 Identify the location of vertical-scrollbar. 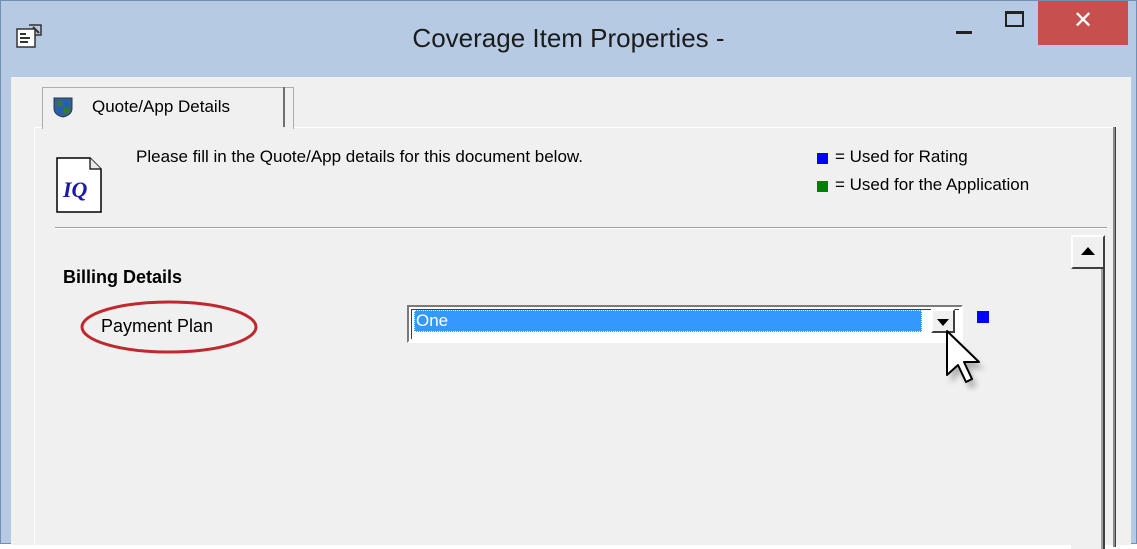
(1088, 392).